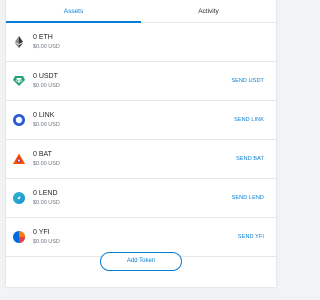 The width and height of the screenshot is (320, 300). What do you see at coordinates (141, 81) in the screenshot?
I see `token-row-usdt: 0 USDT $0.00 USD SEND USDT` at bounding box center [141, 81].